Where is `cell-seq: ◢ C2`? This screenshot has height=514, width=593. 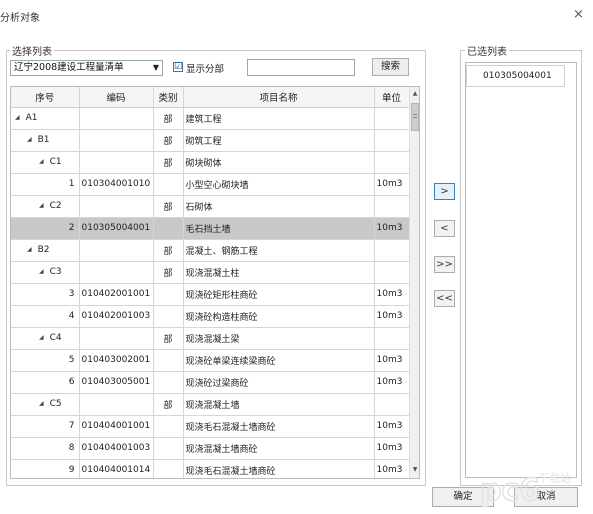
cell-seq: ◢ C2 is located at coordinates (45, 206).